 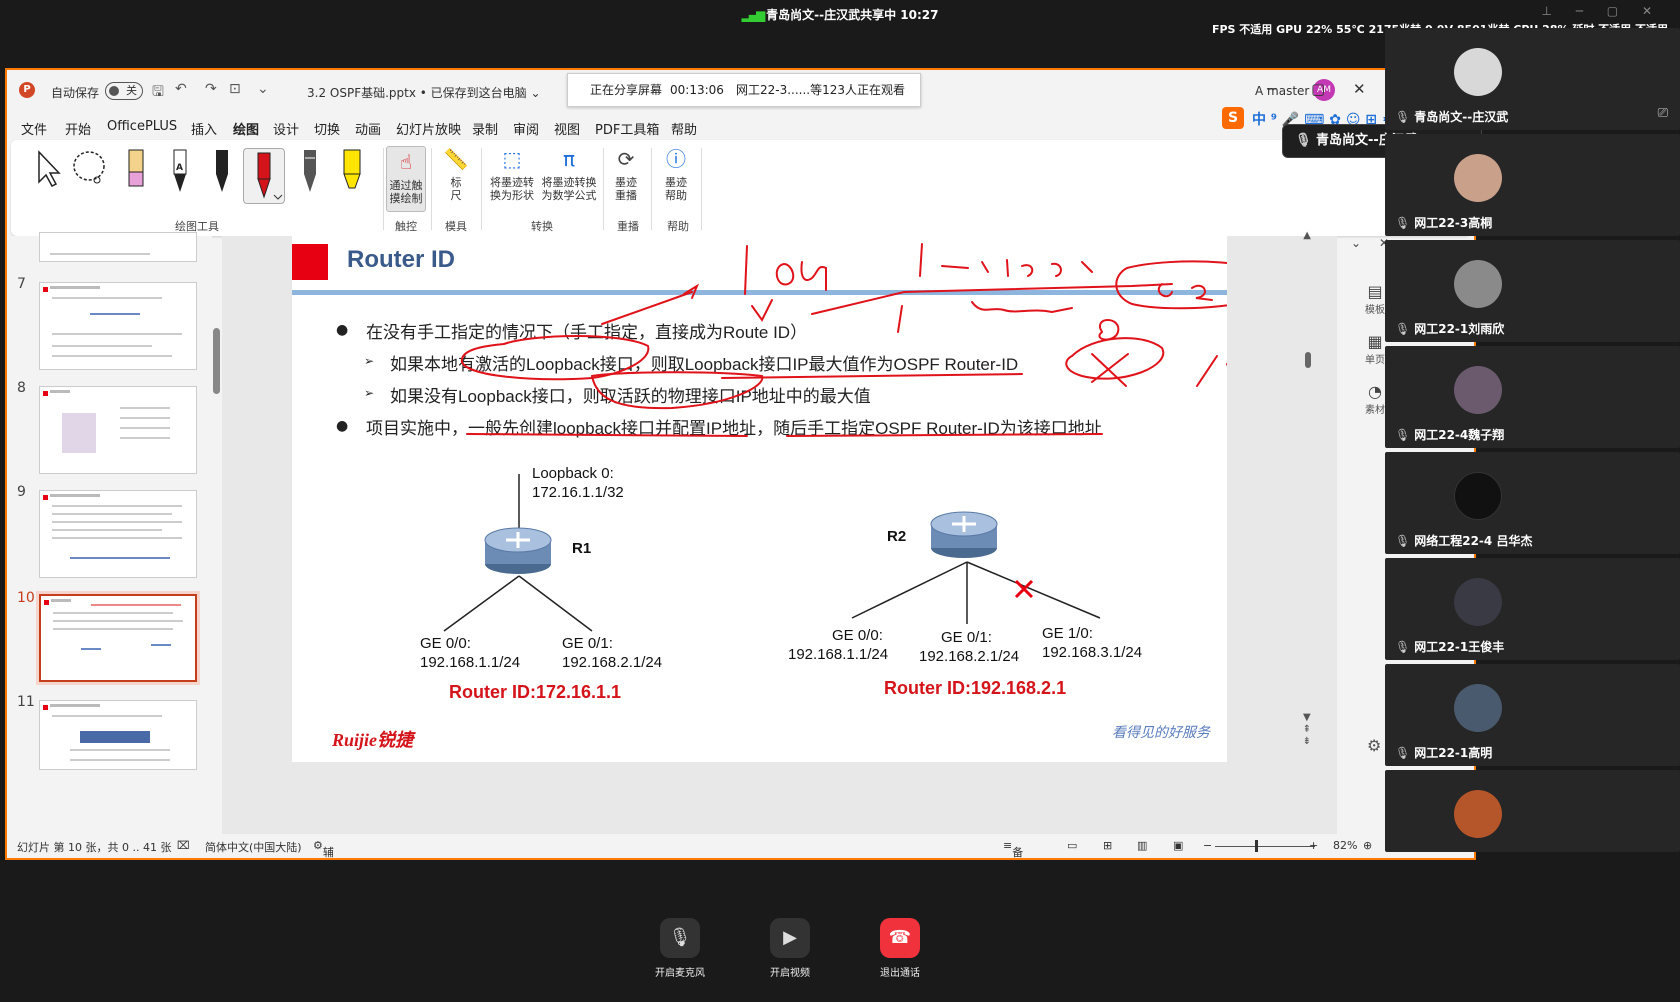 What do you see at coordinates (1207, 845) in the screenshot?
I see `zoom-out-icon: −` at bounding box center [1207, 845].